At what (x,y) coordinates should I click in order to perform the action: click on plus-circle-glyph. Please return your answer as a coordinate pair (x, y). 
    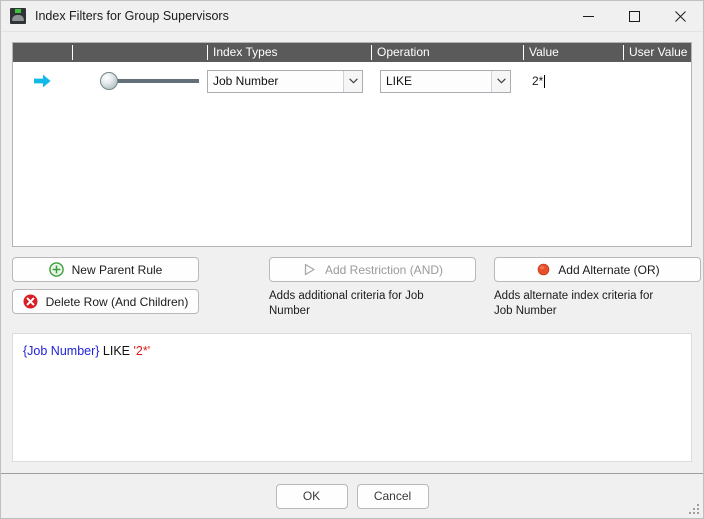
    Looking at the image, I should click on (56, 269).